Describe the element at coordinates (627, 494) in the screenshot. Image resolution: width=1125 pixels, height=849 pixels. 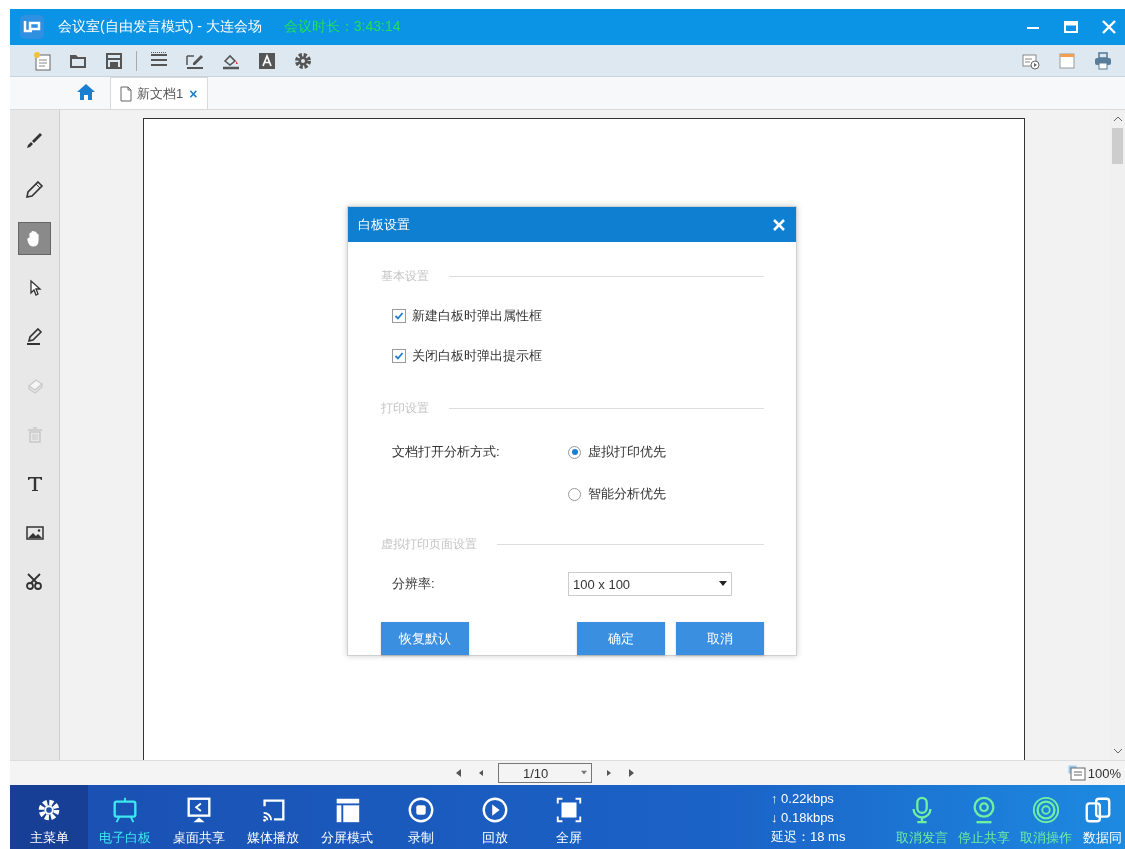
I see `radio-label: 智能分析优先` at that location.